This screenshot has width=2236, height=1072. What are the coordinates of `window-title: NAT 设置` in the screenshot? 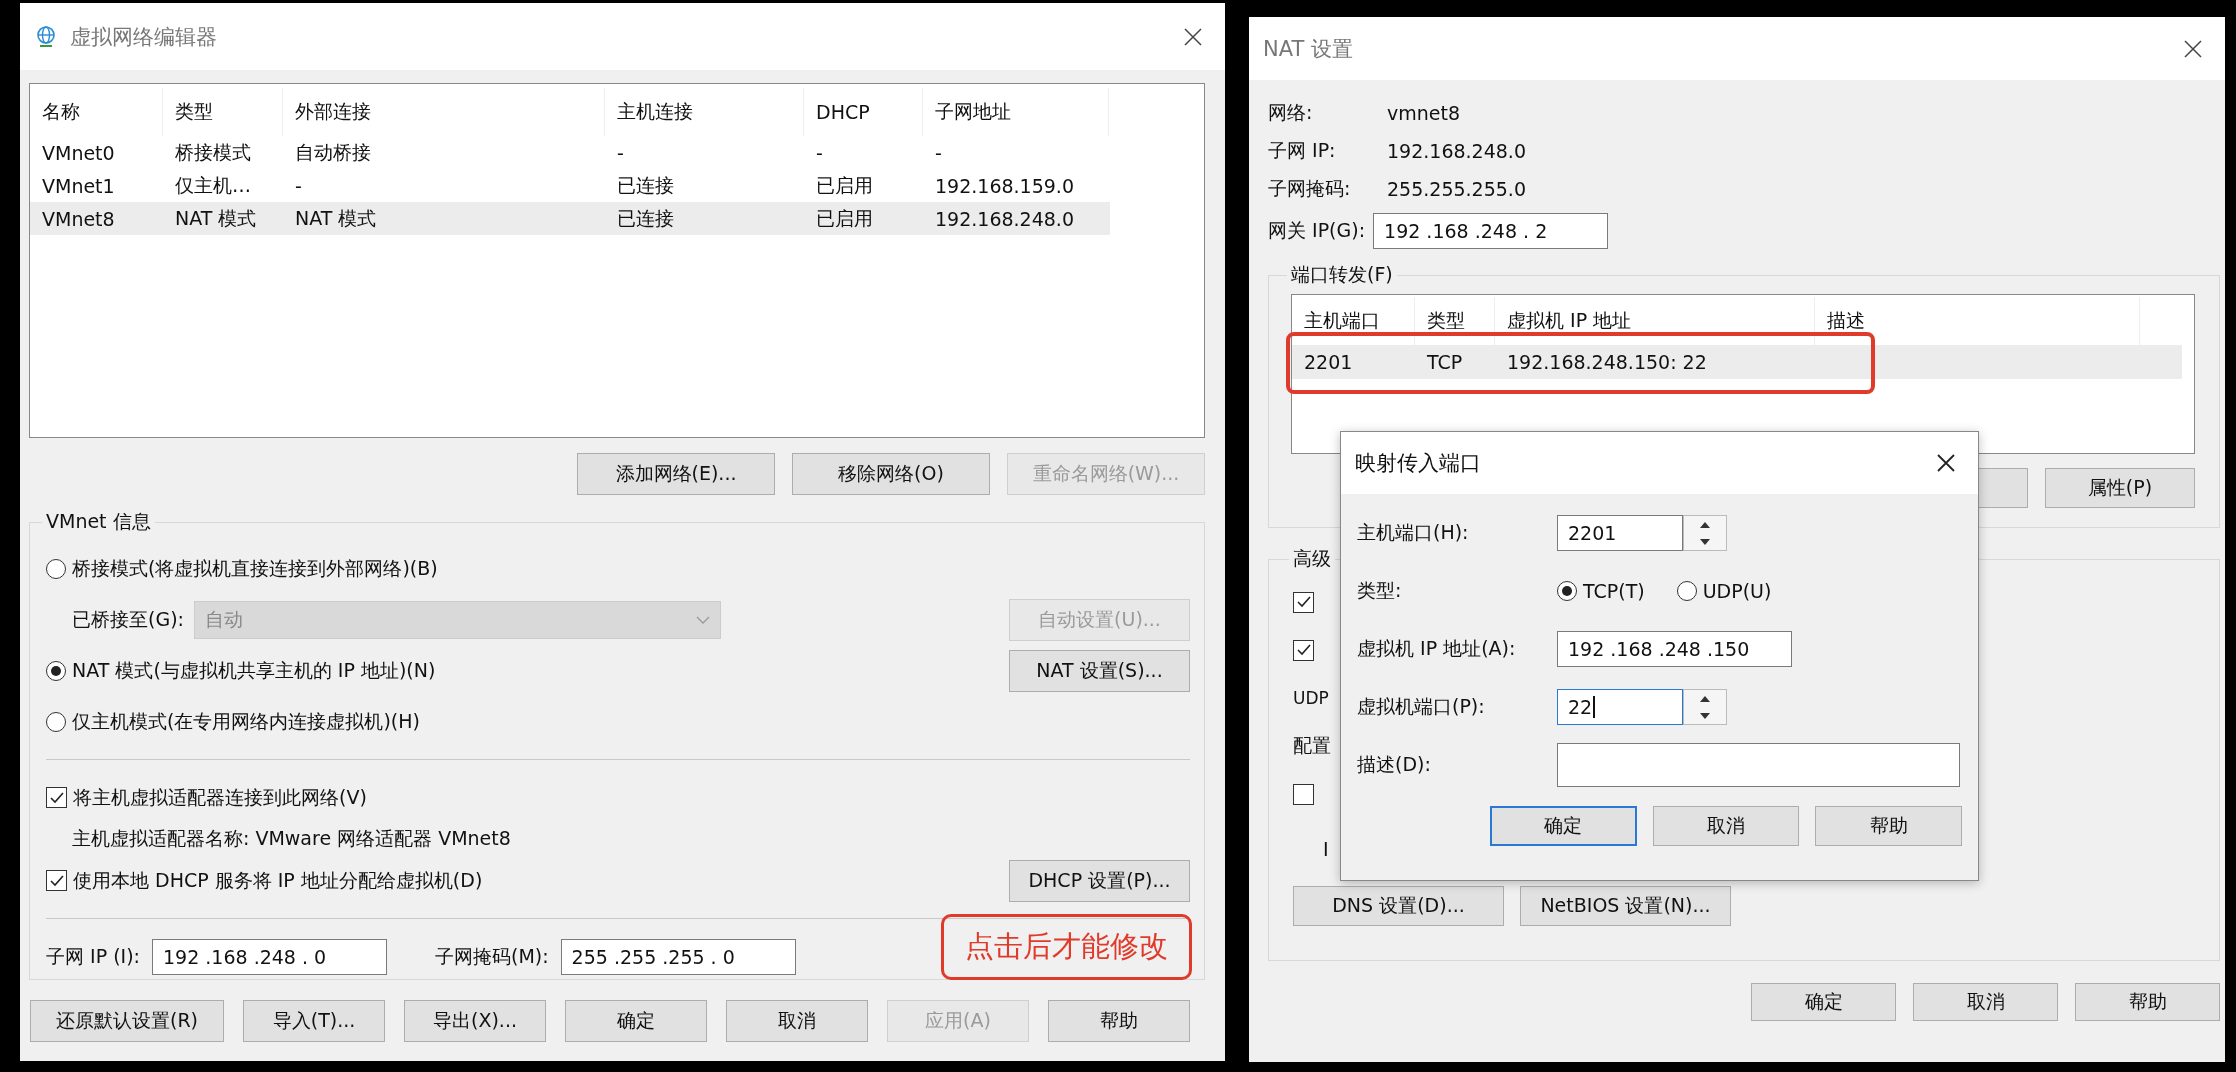 It's located at (1308, 49).